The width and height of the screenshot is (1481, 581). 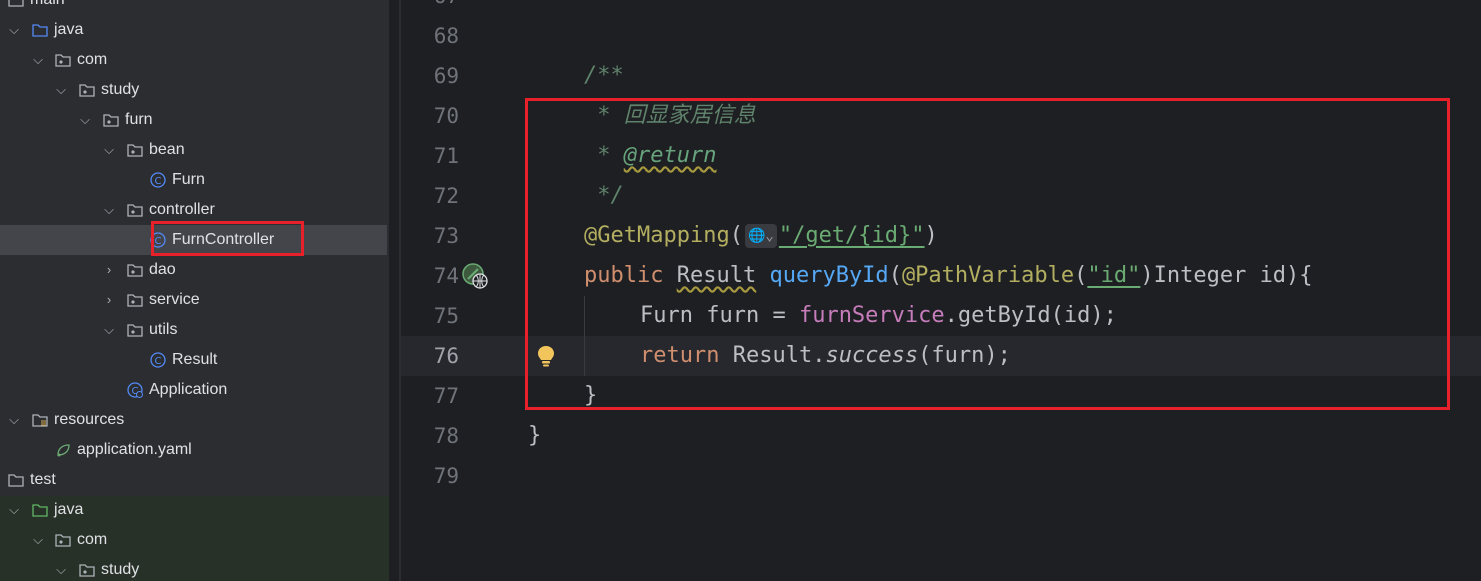 What do you see at coordinates (534, 436) in the screenshot?
I see `code-line-78: }` at bounding box center [534, 436].